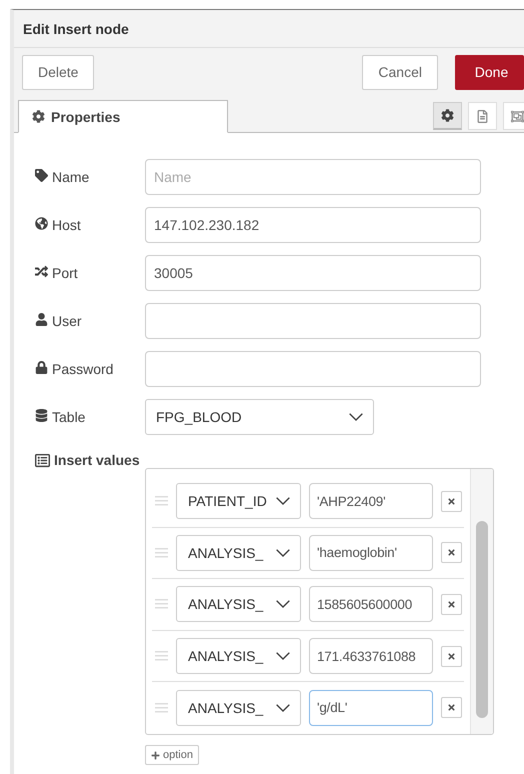 Image resolution: width=524 pixels, height=774 pixels. I want to click on field-label: Host, so click(66, 225).